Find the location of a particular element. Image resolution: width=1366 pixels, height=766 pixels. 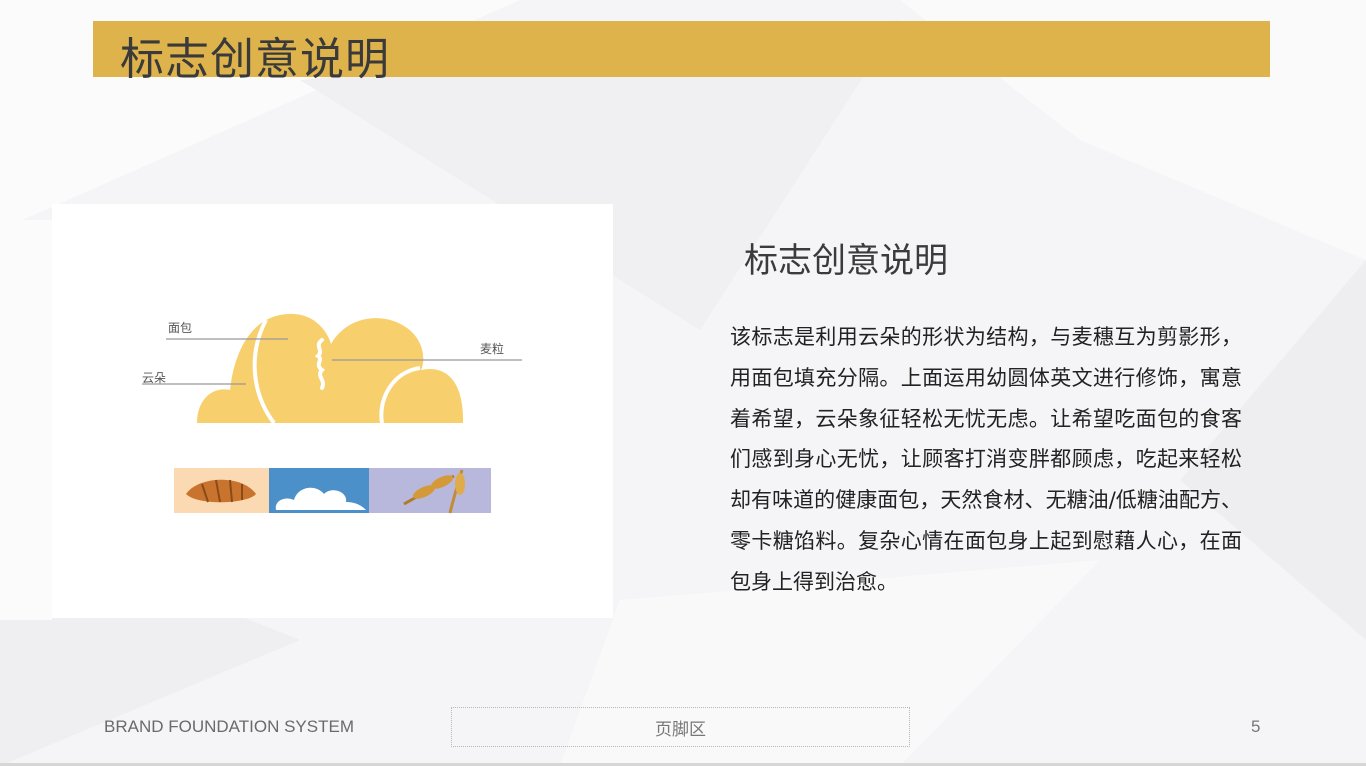

bread-cloud-logo is located at coordinates (330, 369).